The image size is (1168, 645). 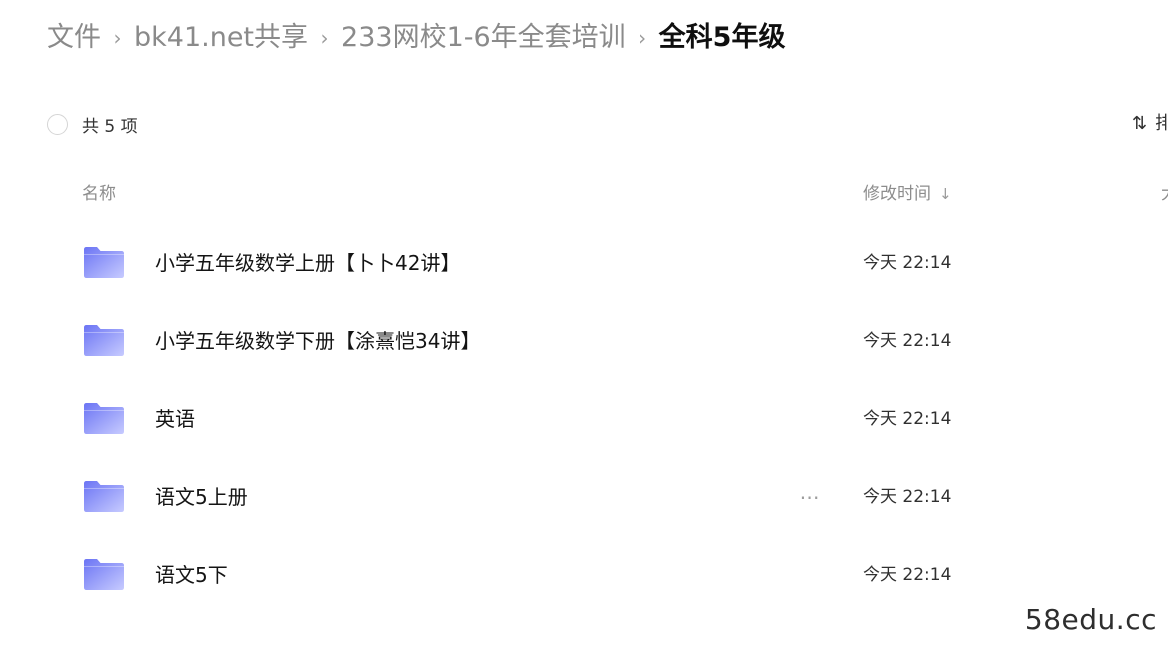 I want to click on folder-name: 小学五年级数学下册【涂熹恺34讲】, so click(x=318, y=341).